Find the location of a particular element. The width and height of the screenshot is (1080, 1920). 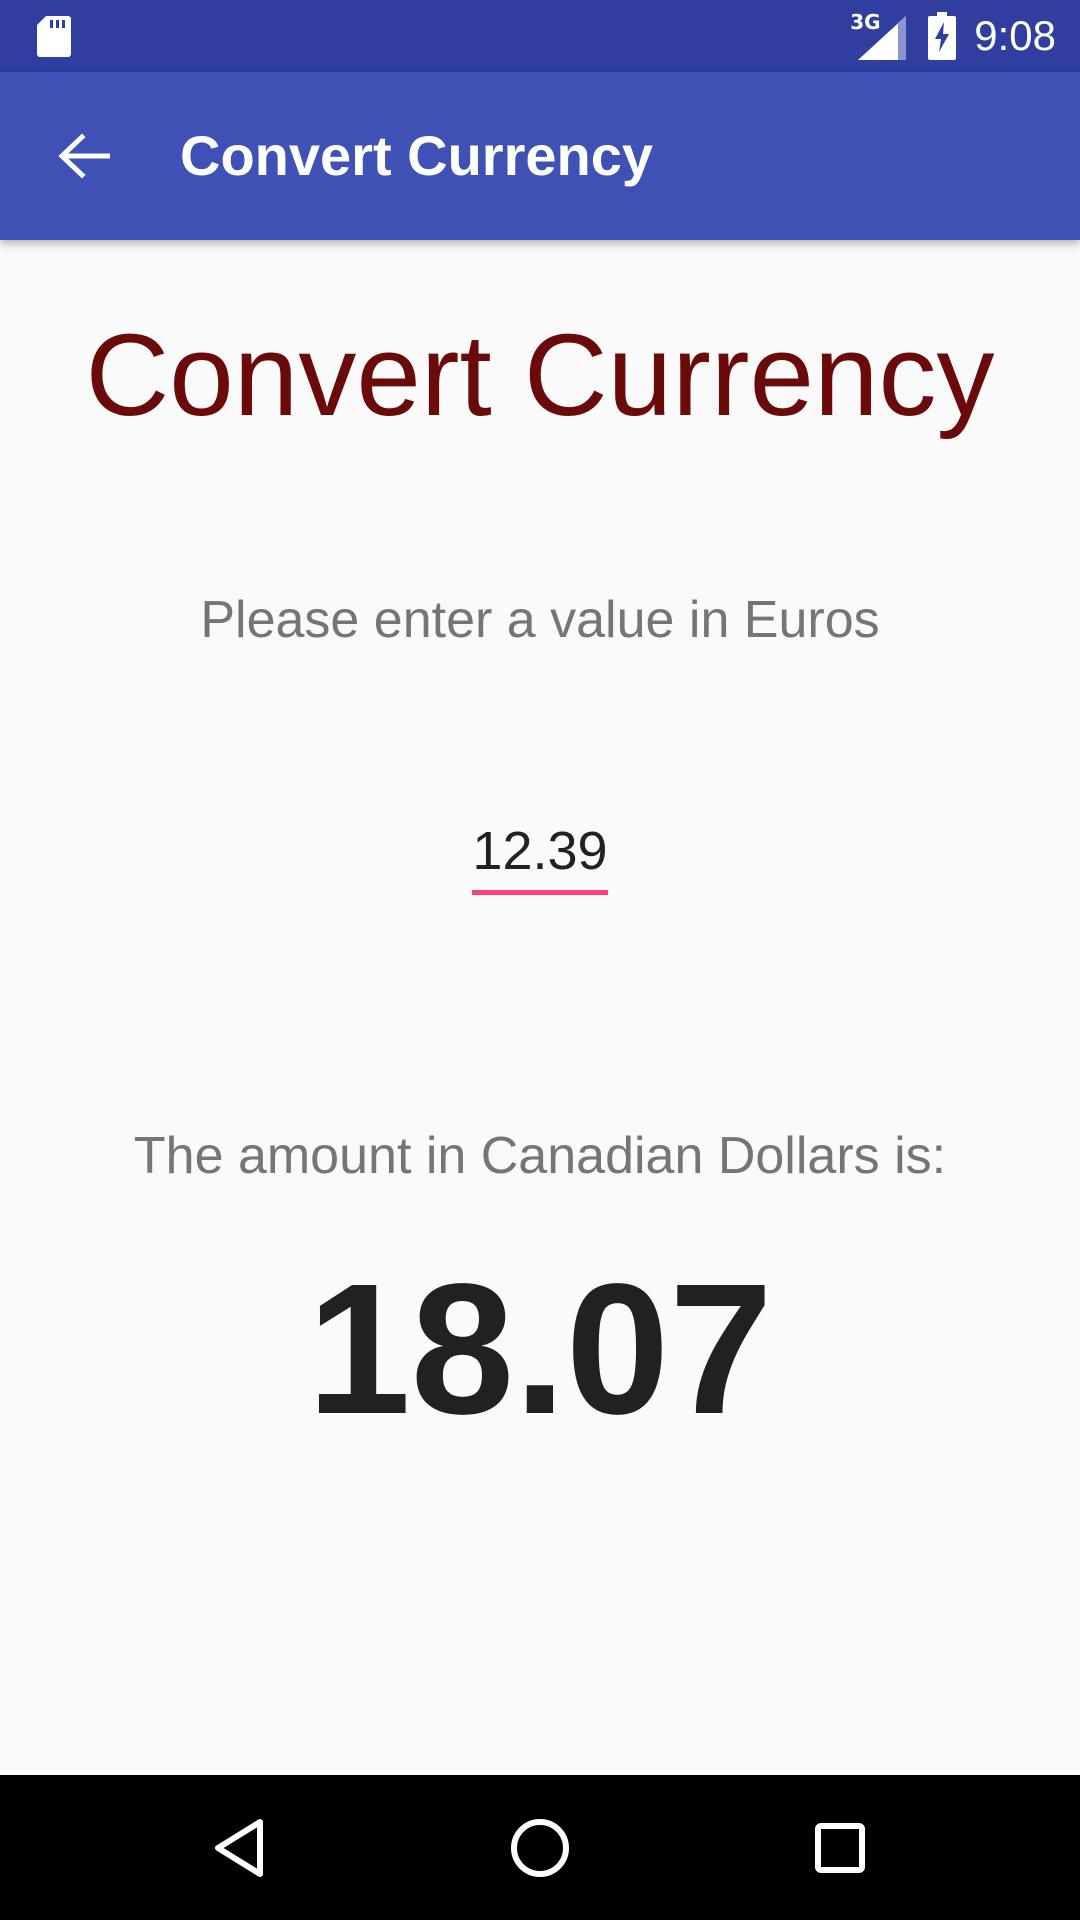

nav-home-button is located at coordinates (540, 1848).